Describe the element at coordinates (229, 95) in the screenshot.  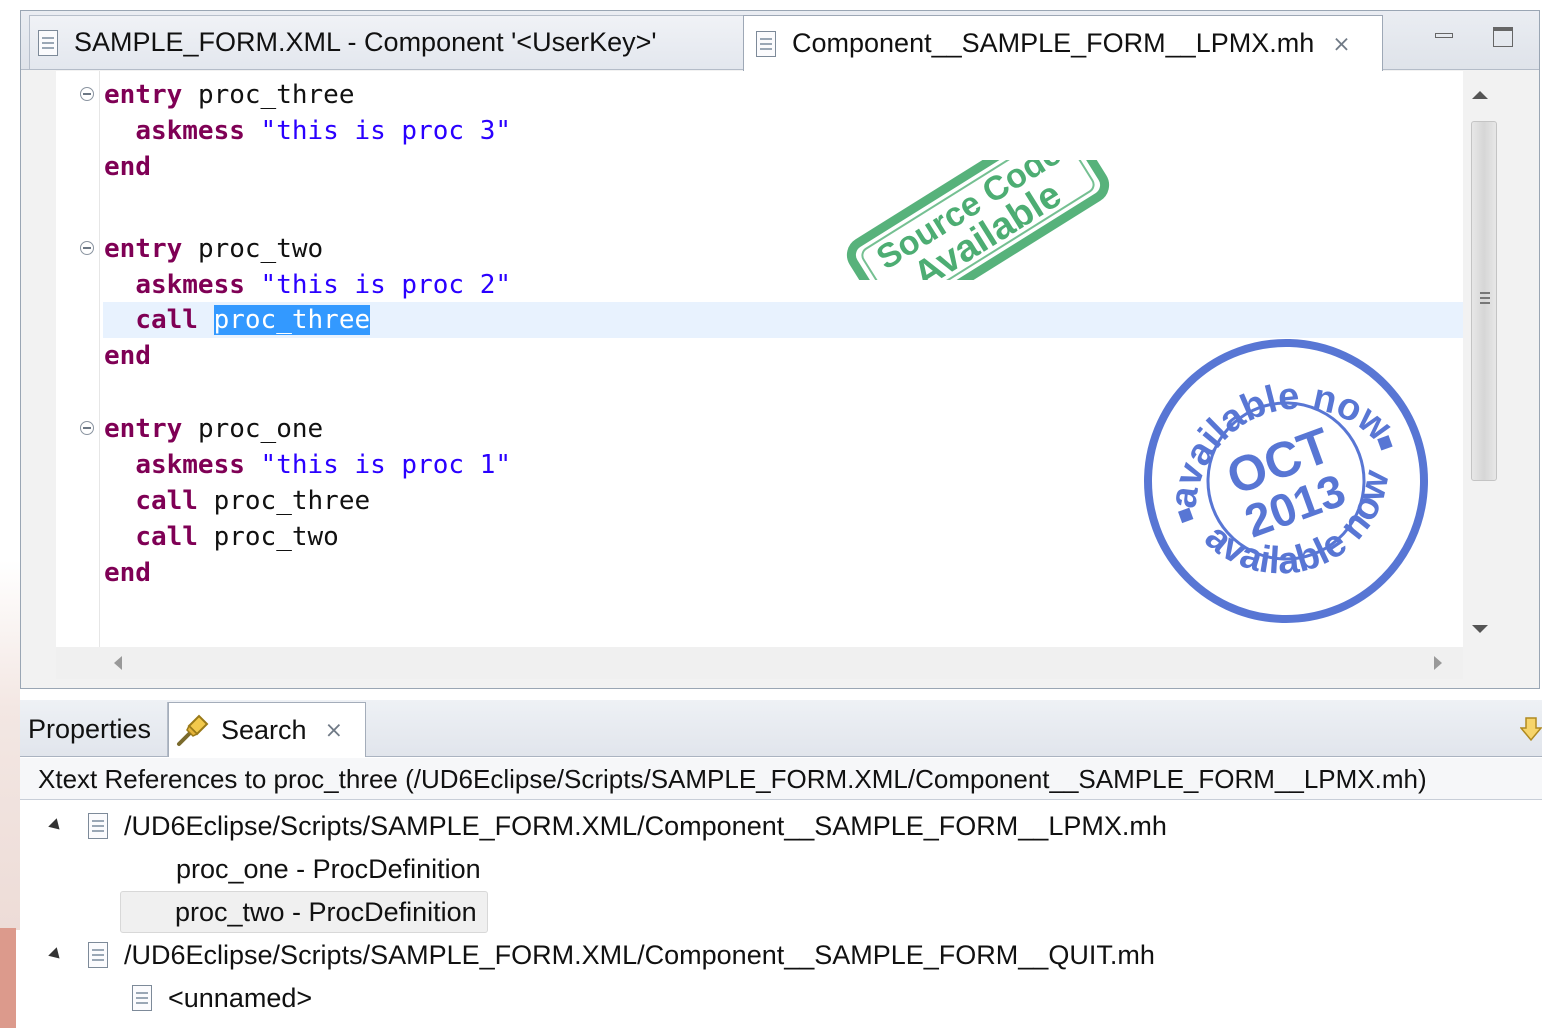
I see `code-line: entry proc_three` at that location.